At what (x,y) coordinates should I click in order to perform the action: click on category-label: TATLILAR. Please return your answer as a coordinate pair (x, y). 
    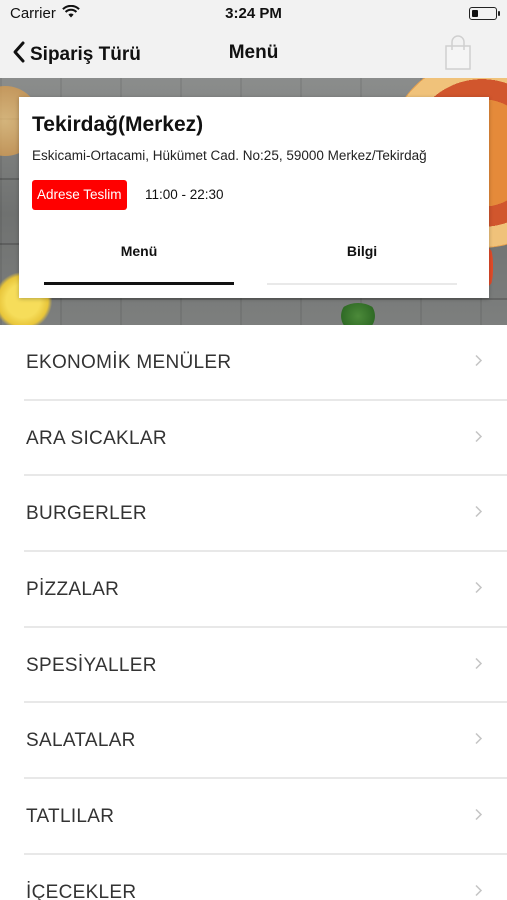
    Looking at the image, I should click on (70, 816).